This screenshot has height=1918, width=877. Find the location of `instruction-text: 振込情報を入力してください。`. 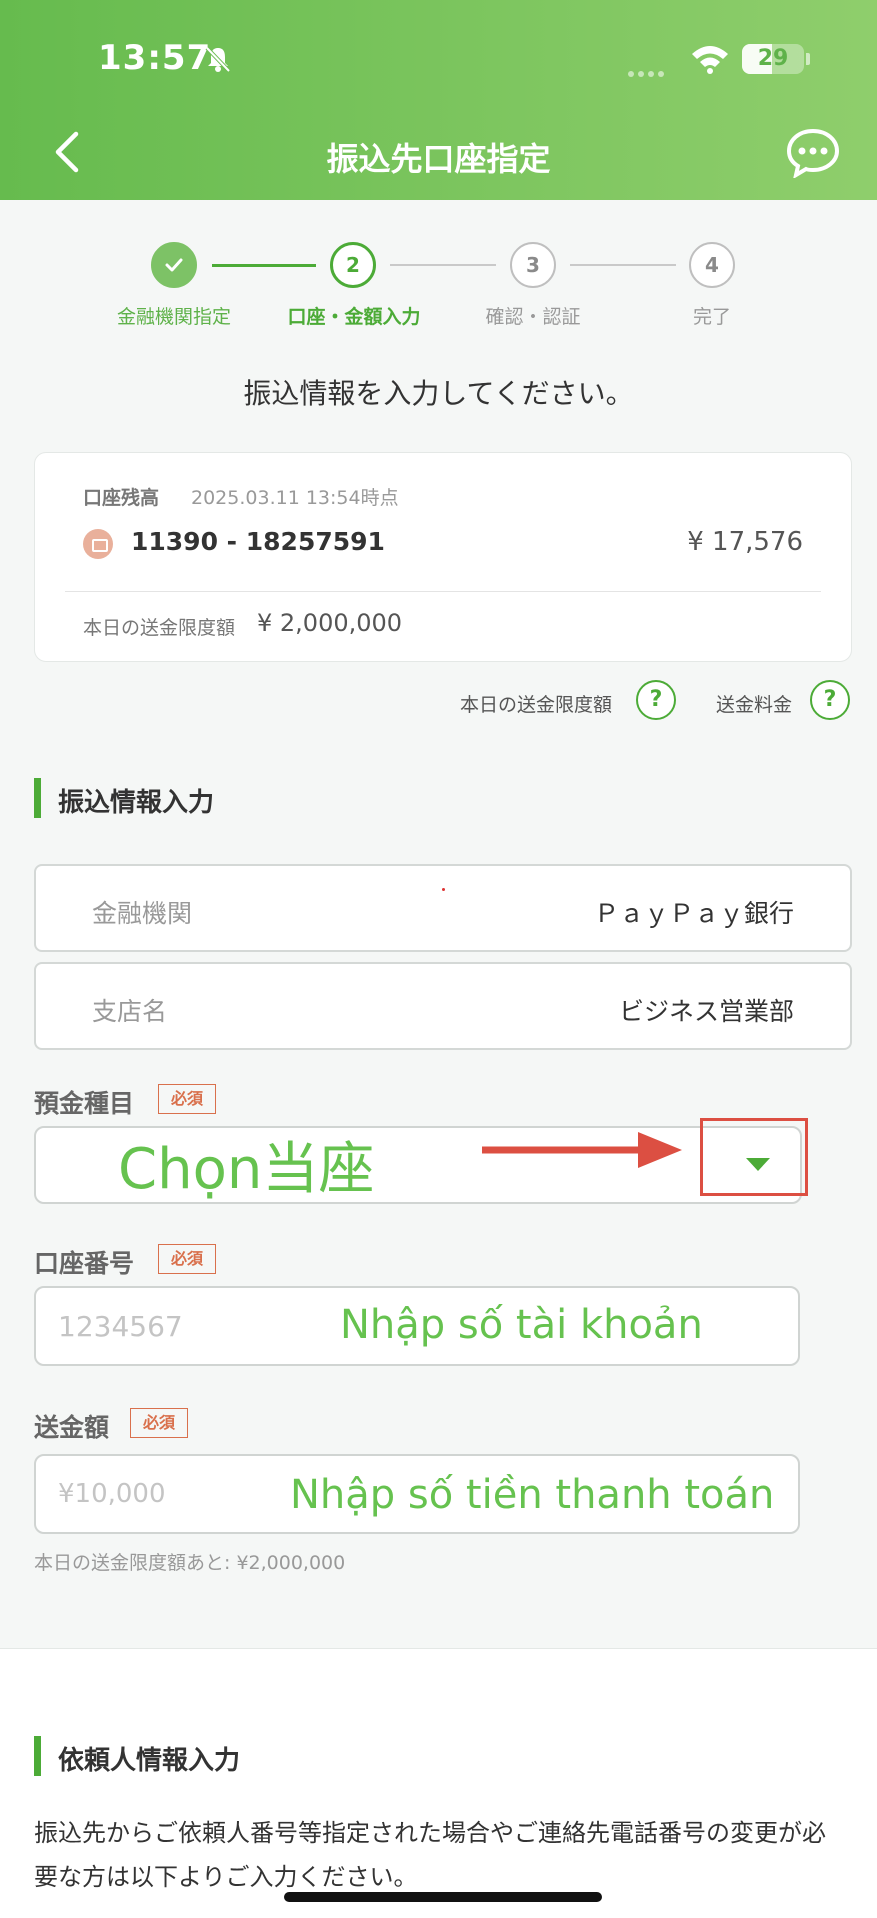

instruction-text: 振込情報を入力してください。 is located at coordinates (438, 393).